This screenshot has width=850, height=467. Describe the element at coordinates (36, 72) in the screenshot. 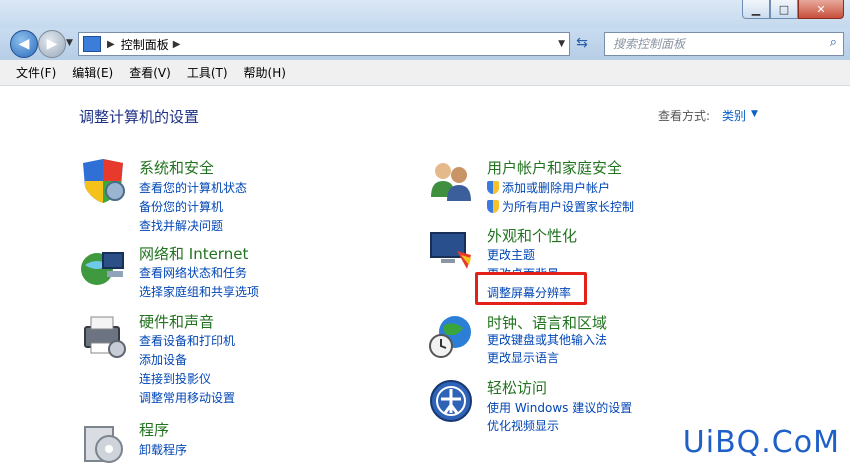

I see `menu-file: 文件(F)` at that location.